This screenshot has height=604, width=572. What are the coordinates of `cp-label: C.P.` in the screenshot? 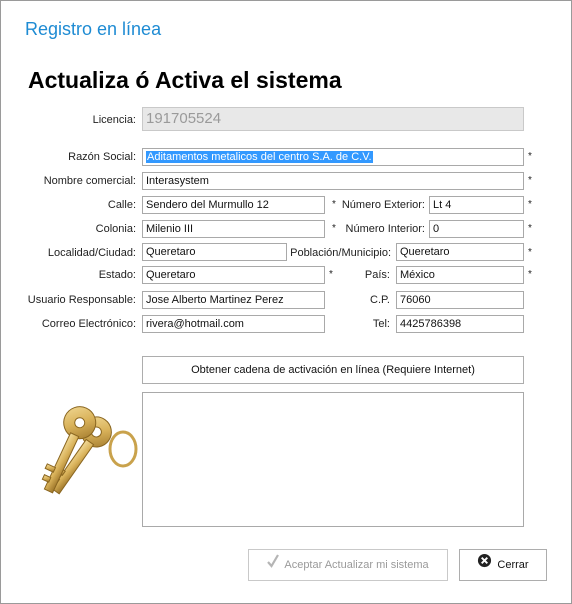 It's located at (380, 300).